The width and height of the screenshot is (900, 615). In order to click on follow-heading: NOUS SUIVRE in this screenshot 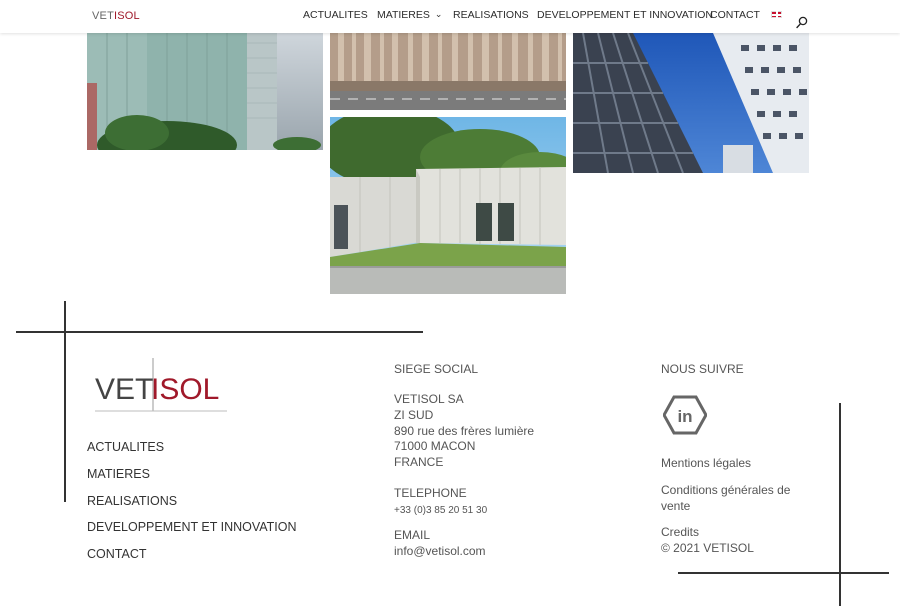, I will do `click(702, 369)`.